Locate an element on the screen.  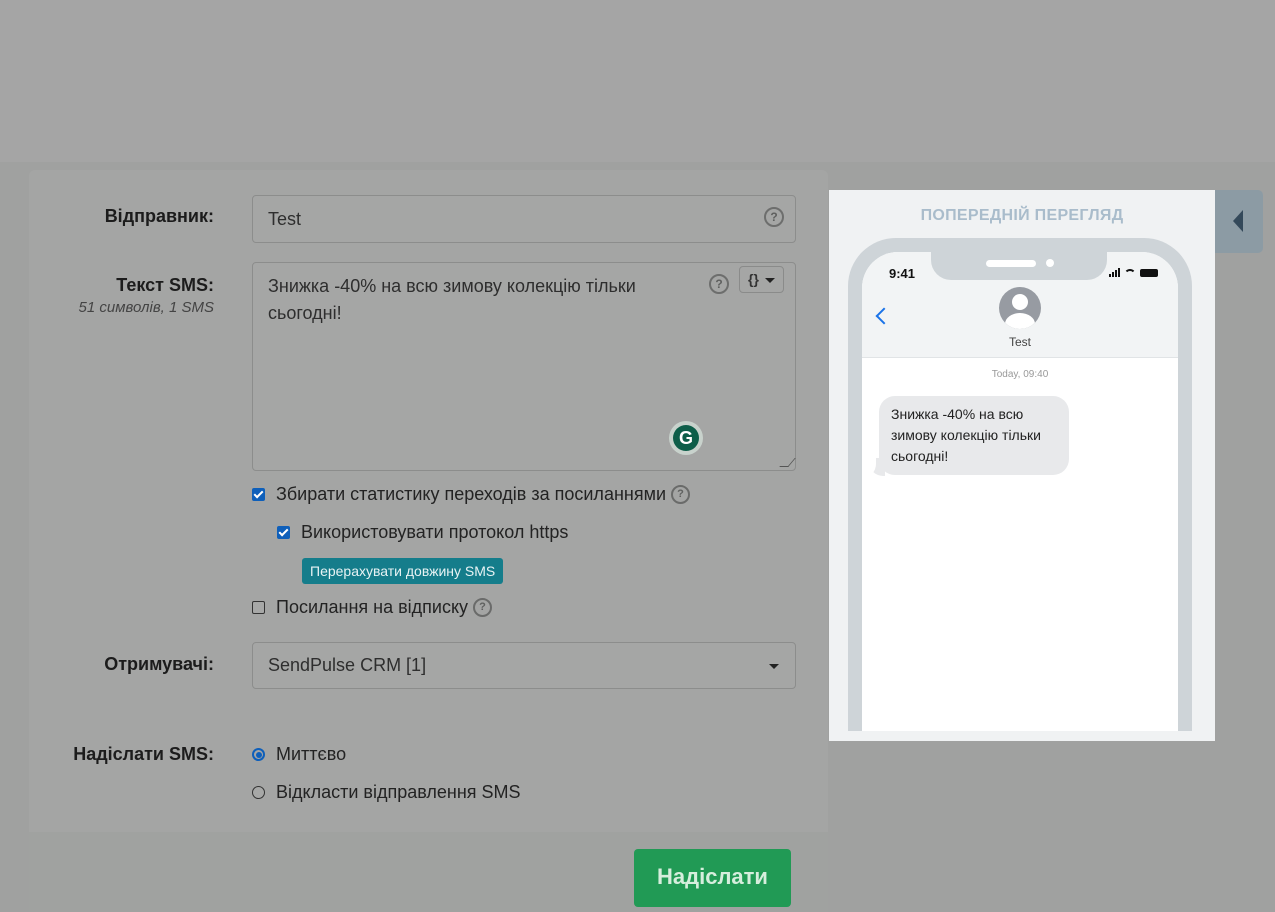
unsubscribe-link-option: Посилання на відписку ? is located at coordinates (372, 607).